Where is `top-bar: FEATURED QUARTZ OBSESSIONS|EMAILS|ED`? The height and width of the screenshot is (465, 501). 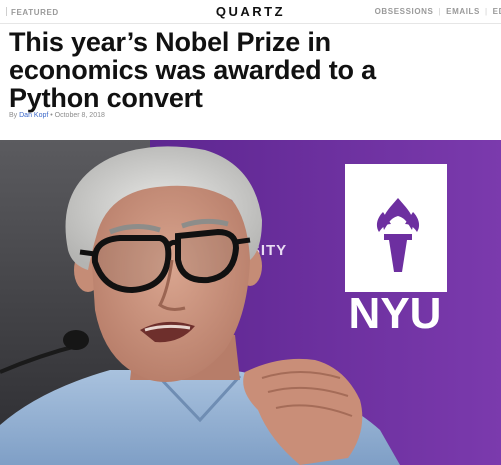 top-bar: FEATURED QUARTZ OBSESSIONS|EMAILS|ED is located at coordinates (250, 12).